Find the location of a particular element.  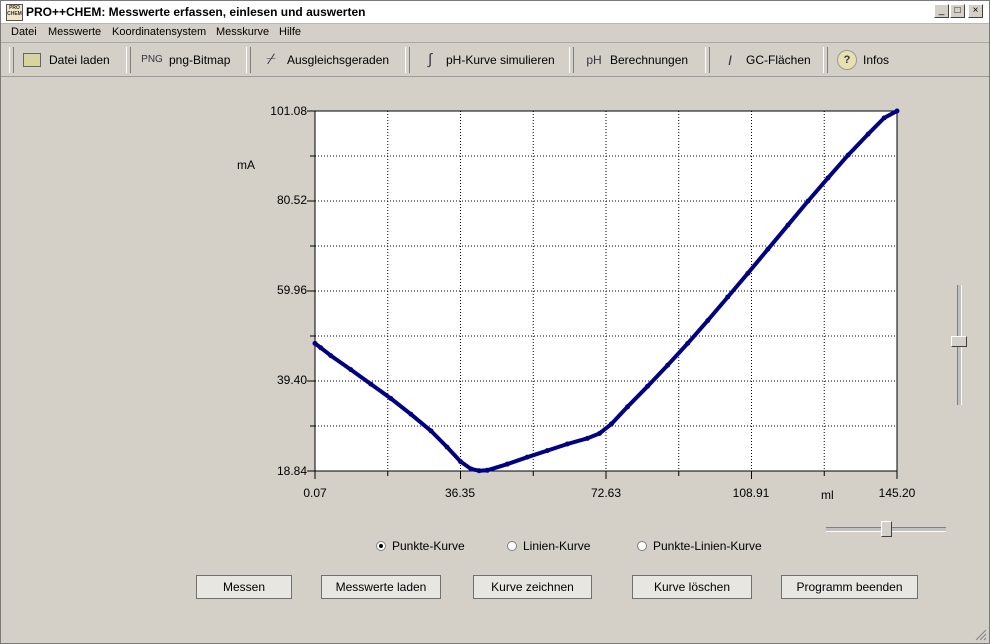

radio-punkte-linien-kurve: Punkte-Linien-Kurve is located at coordinates (699, 546).